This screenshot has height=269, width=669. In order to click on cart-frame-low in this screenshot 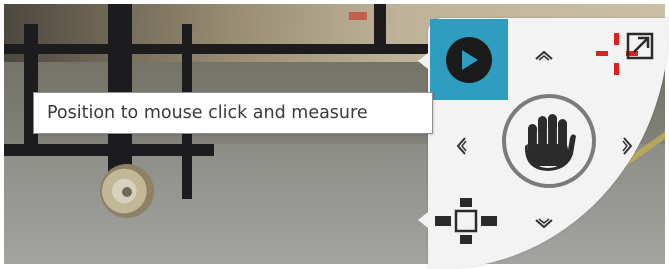, I will do `click(109, 150)`.